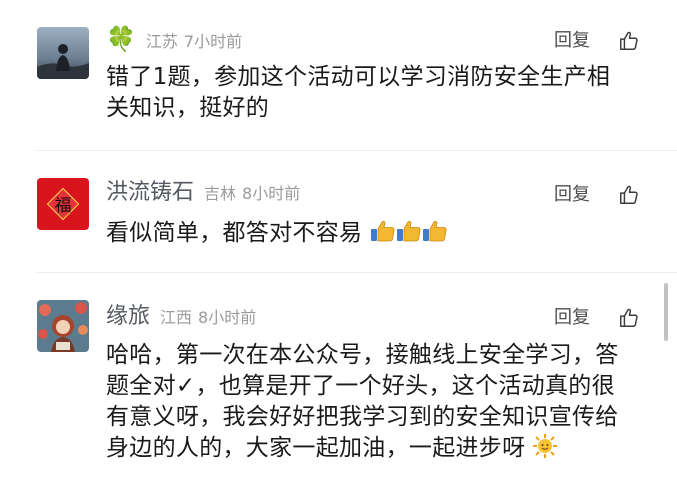 Image resolution: width=677 pixels, height=500 pixels. I want to click on text-line: 看似简单，都答对不容易, so click(234, 233).